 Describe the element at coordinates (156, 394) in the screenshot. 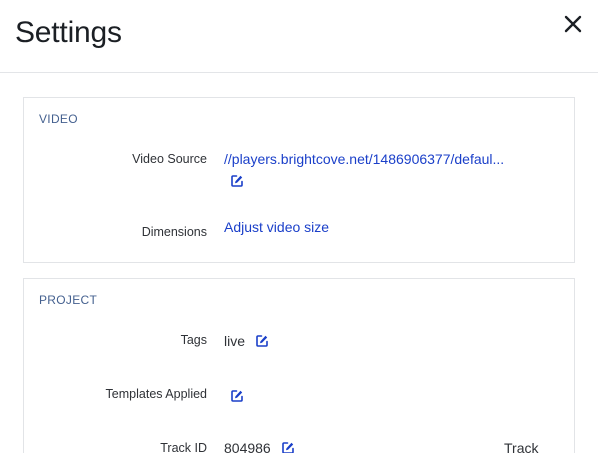

I see `templates-applied-label: Templates Applied` at that location.